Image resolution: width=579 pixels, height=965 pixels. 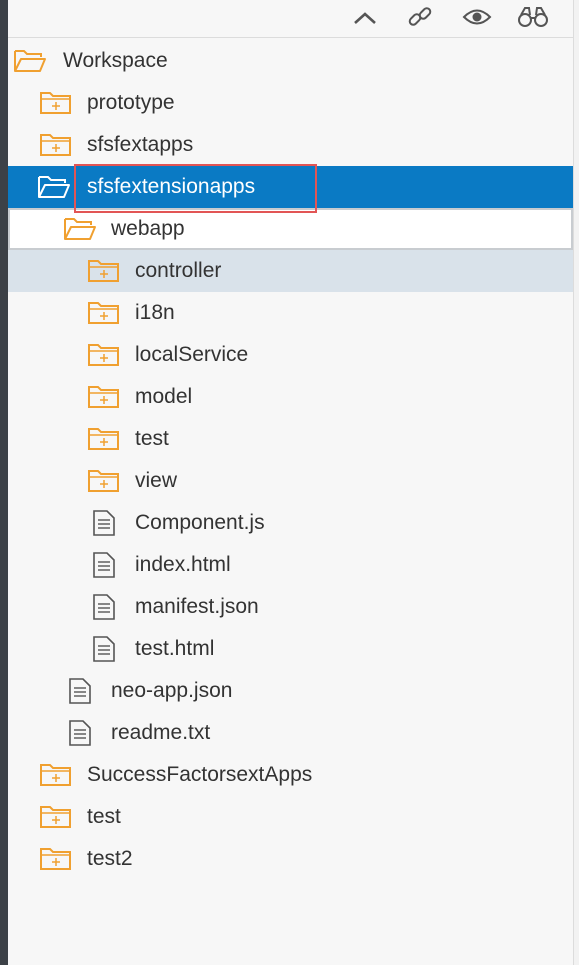 I want to click on tree-item-label: model, so click(x=164, y=396).